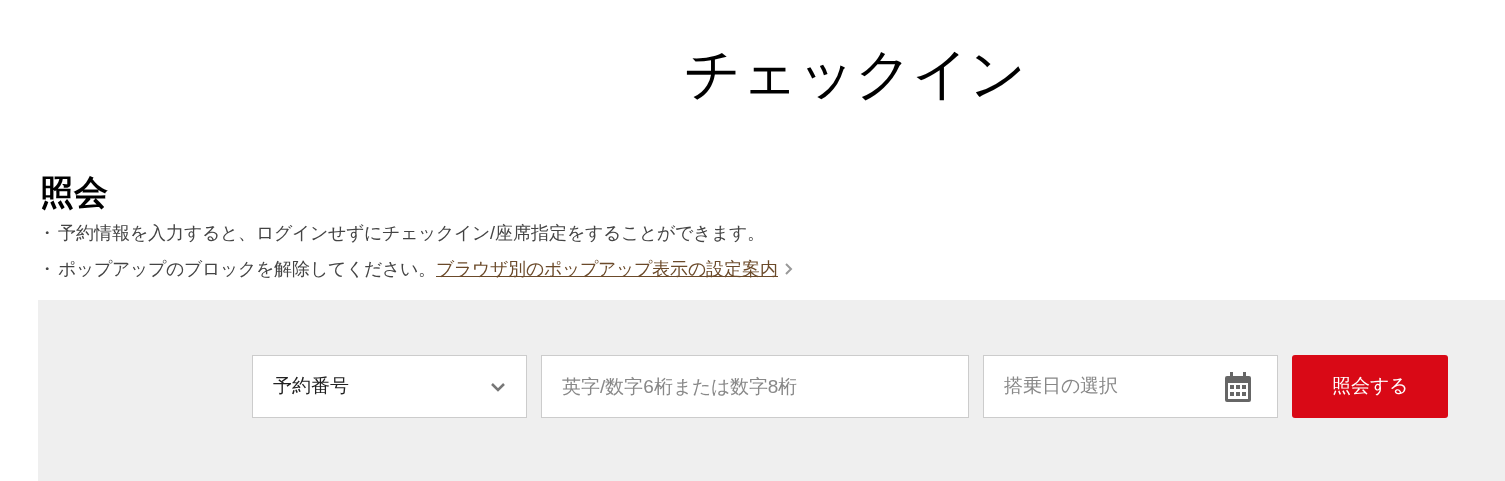 The width and height of the screenshot is (1505, 481). Describe the element at coordinates (247, 269) in the screenshot. I see `note-text: ポップアップのブロックを解除してください。` at that location.